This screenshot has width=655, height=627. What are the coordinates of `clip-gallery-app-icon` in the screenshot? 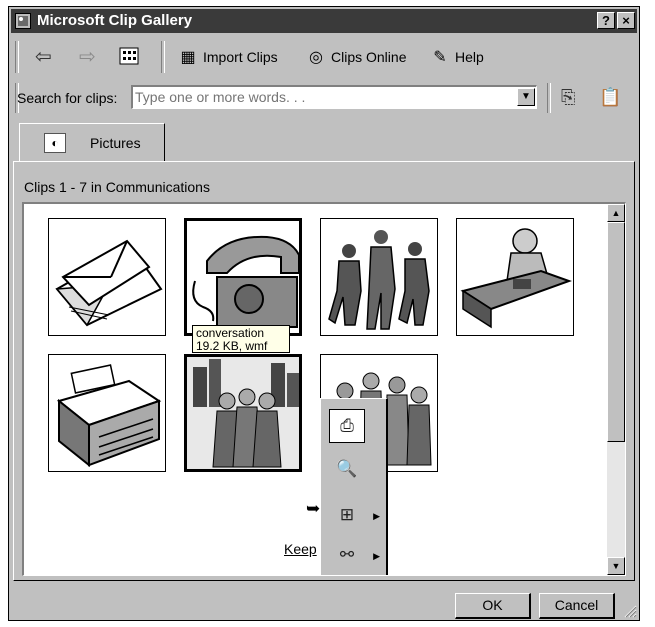 It's located at (23, 21).